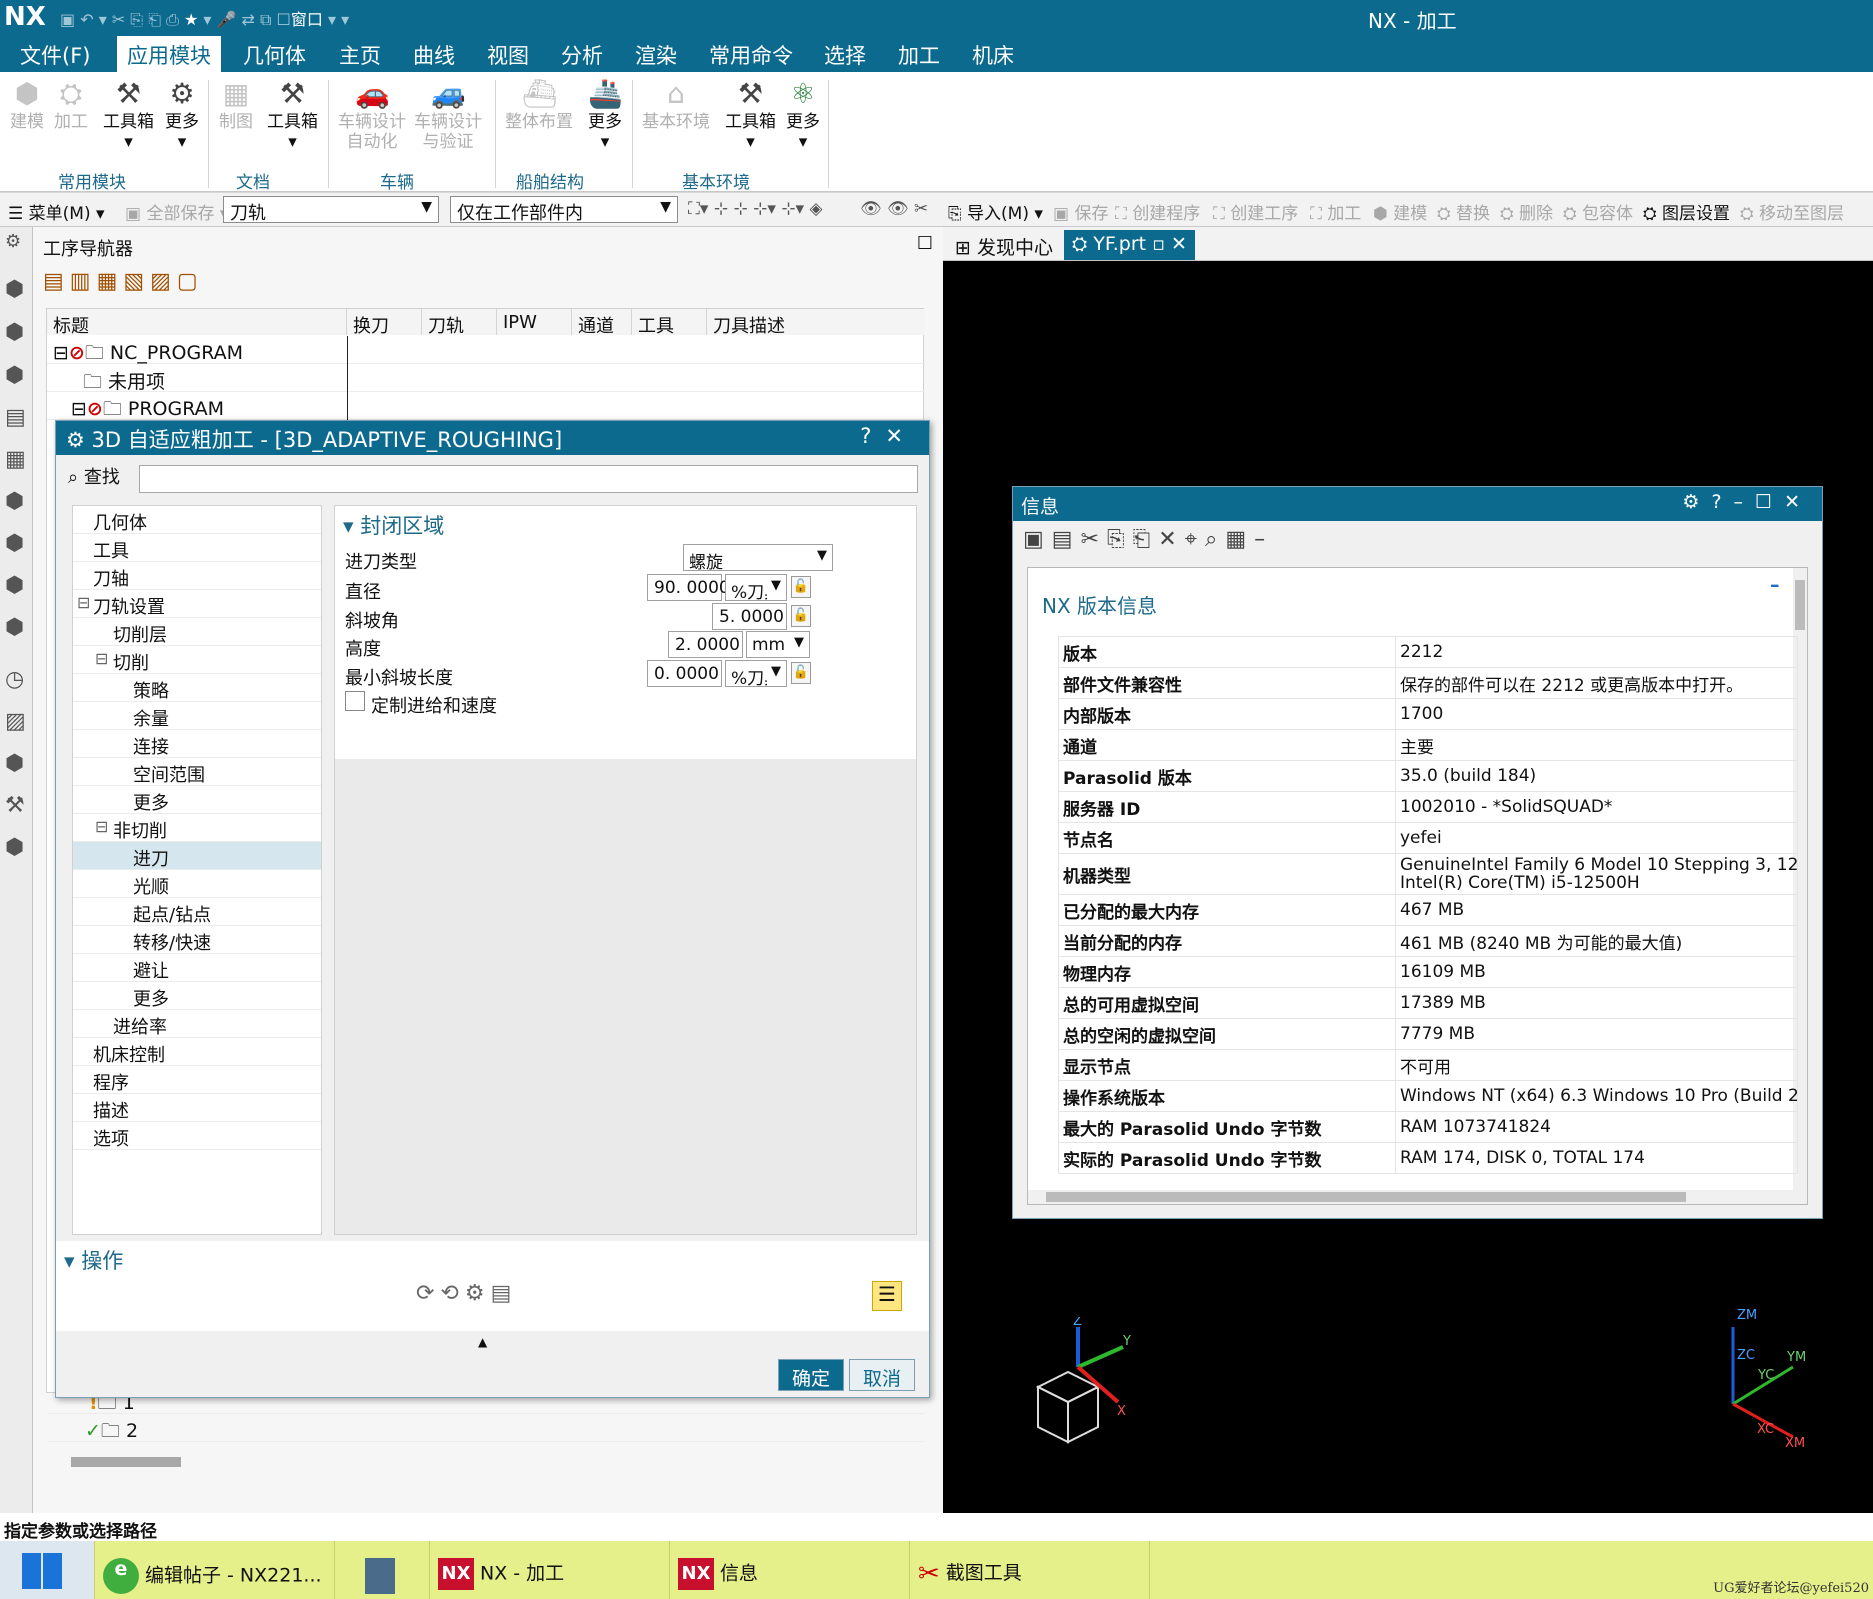  What do you see at coordinates (274, 55) in the screenshot?
I see `menu-geometry: 几何体` at bounding box center [274, 55].